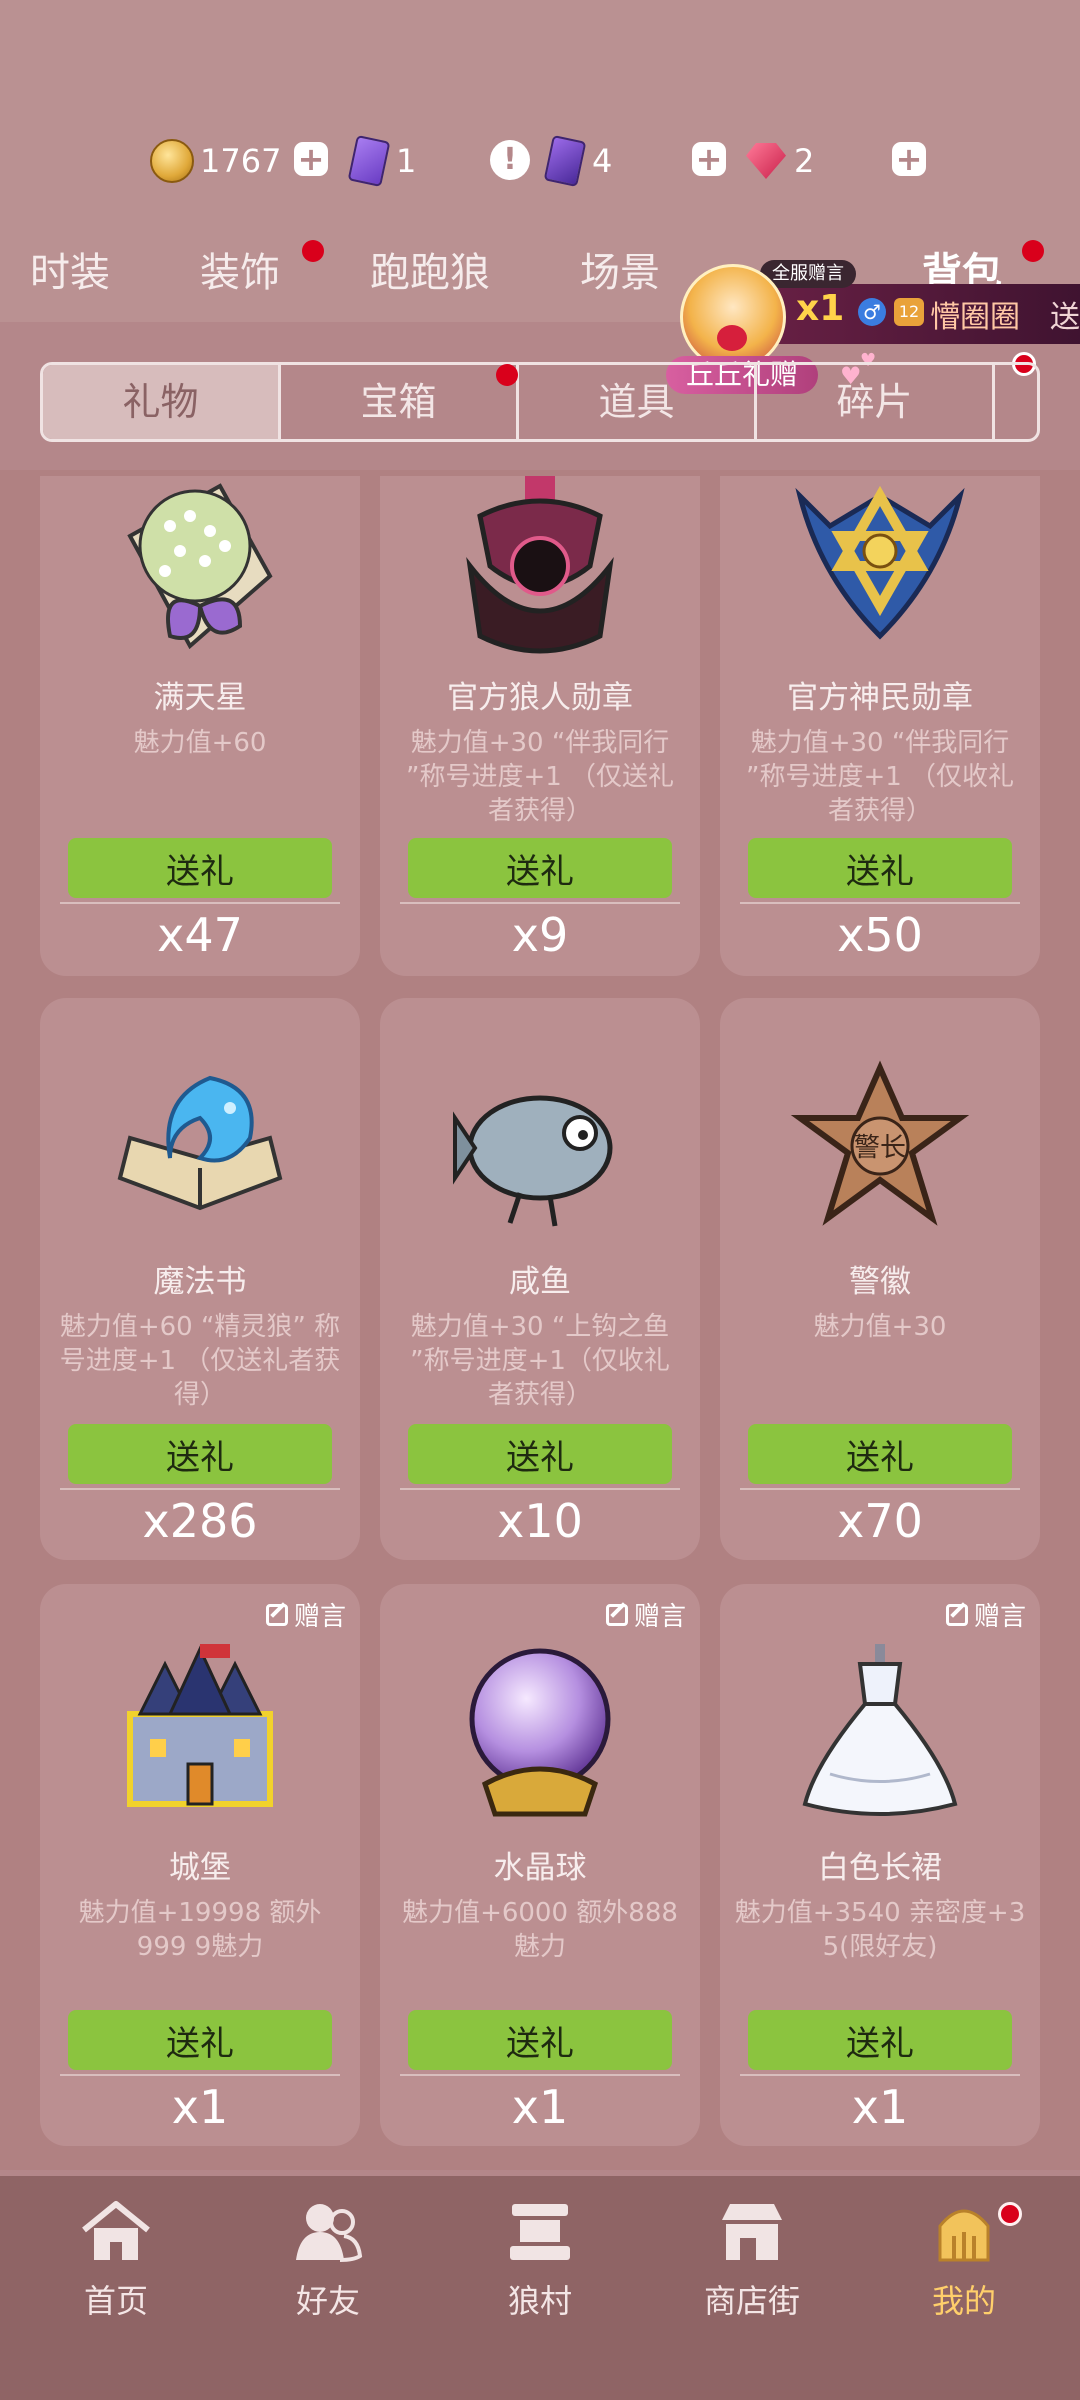 This screenshot has height=2400, width=1080. Describe the element at coordinates (540, 698) in the screenshot. I see `gift-name: 官方狼人勋章` at that location.